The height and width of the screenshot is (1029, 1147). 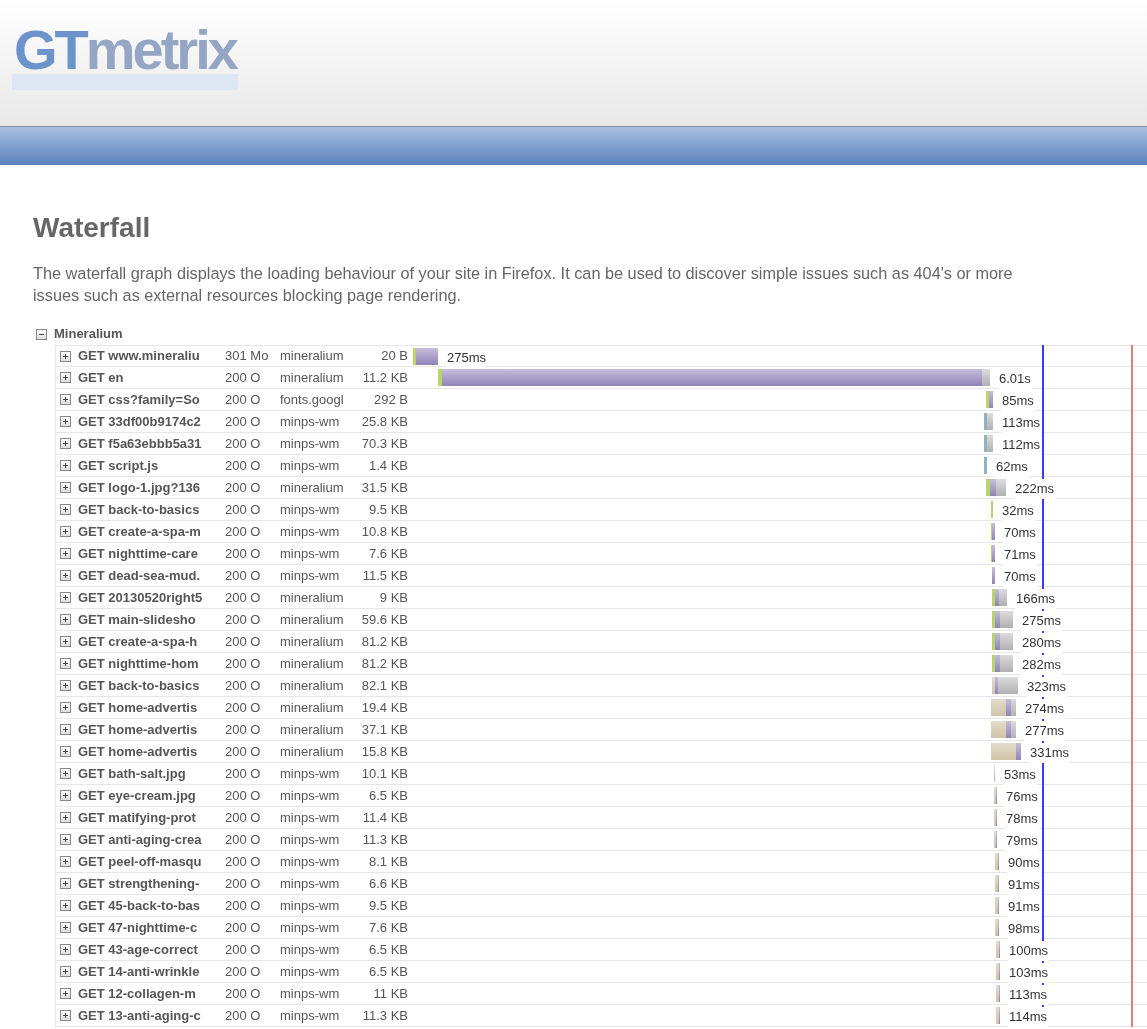 I want to click on request-url: GET 47-nighttime-c, so click(x=138, y=927).